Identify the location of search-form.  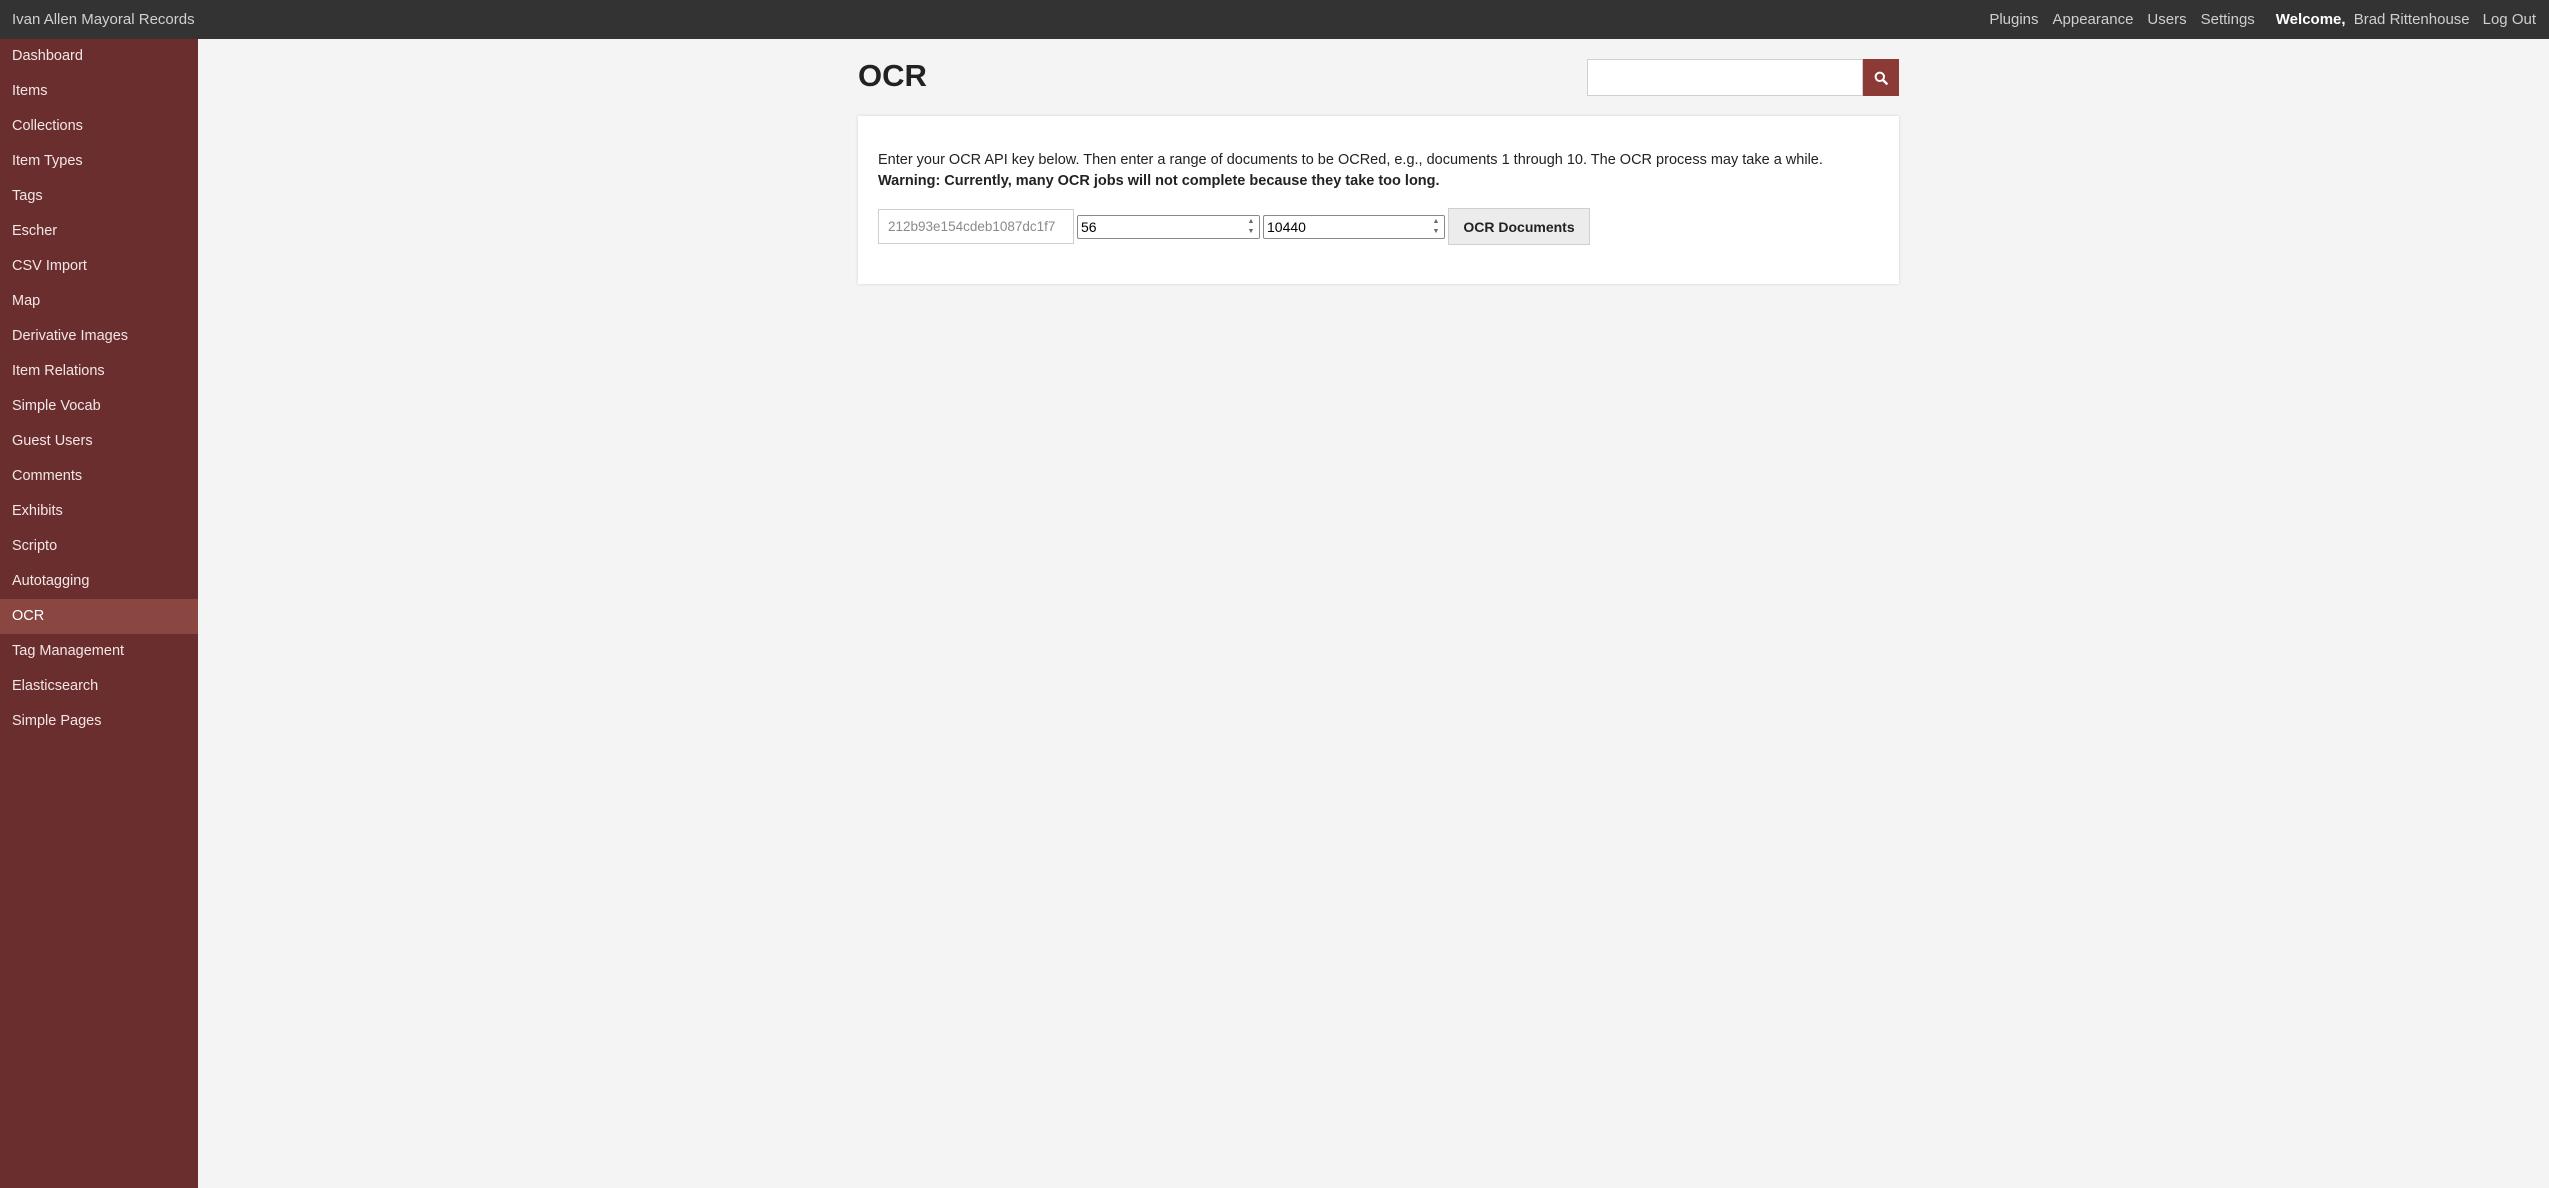
(1743, 77).